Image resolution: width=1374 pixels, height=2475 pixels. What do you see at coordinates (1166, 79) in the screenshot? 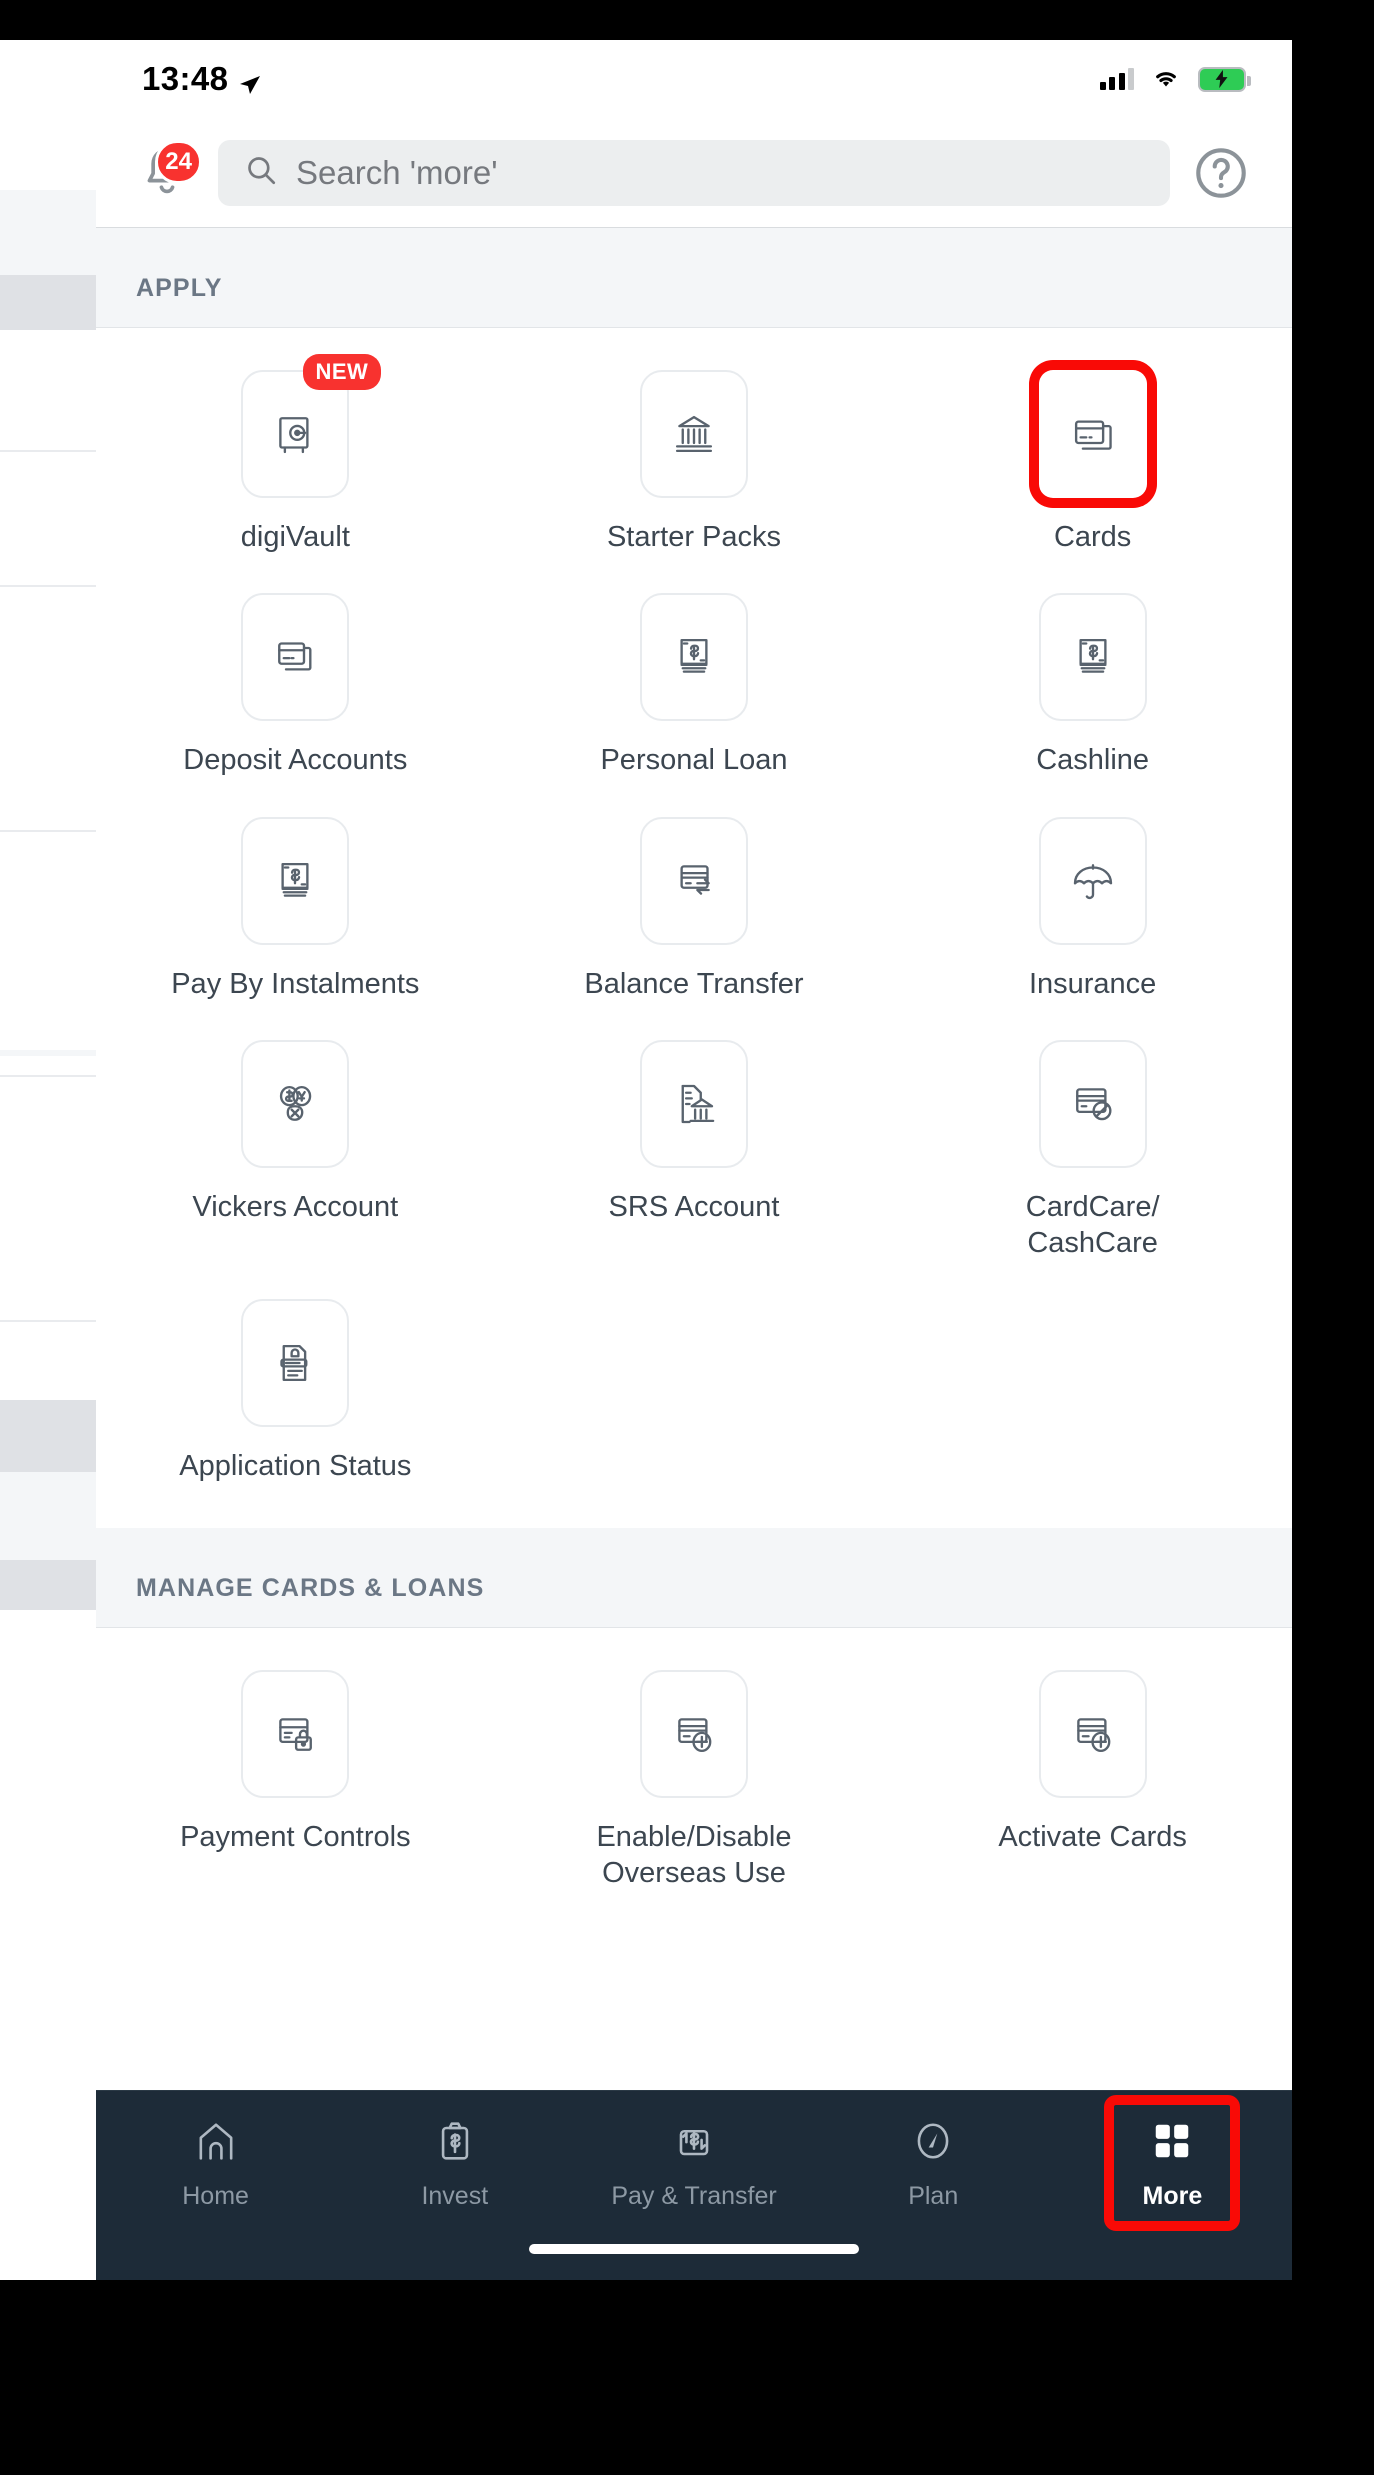
I see `wifi-icon` at bounding box center [1166, 79].